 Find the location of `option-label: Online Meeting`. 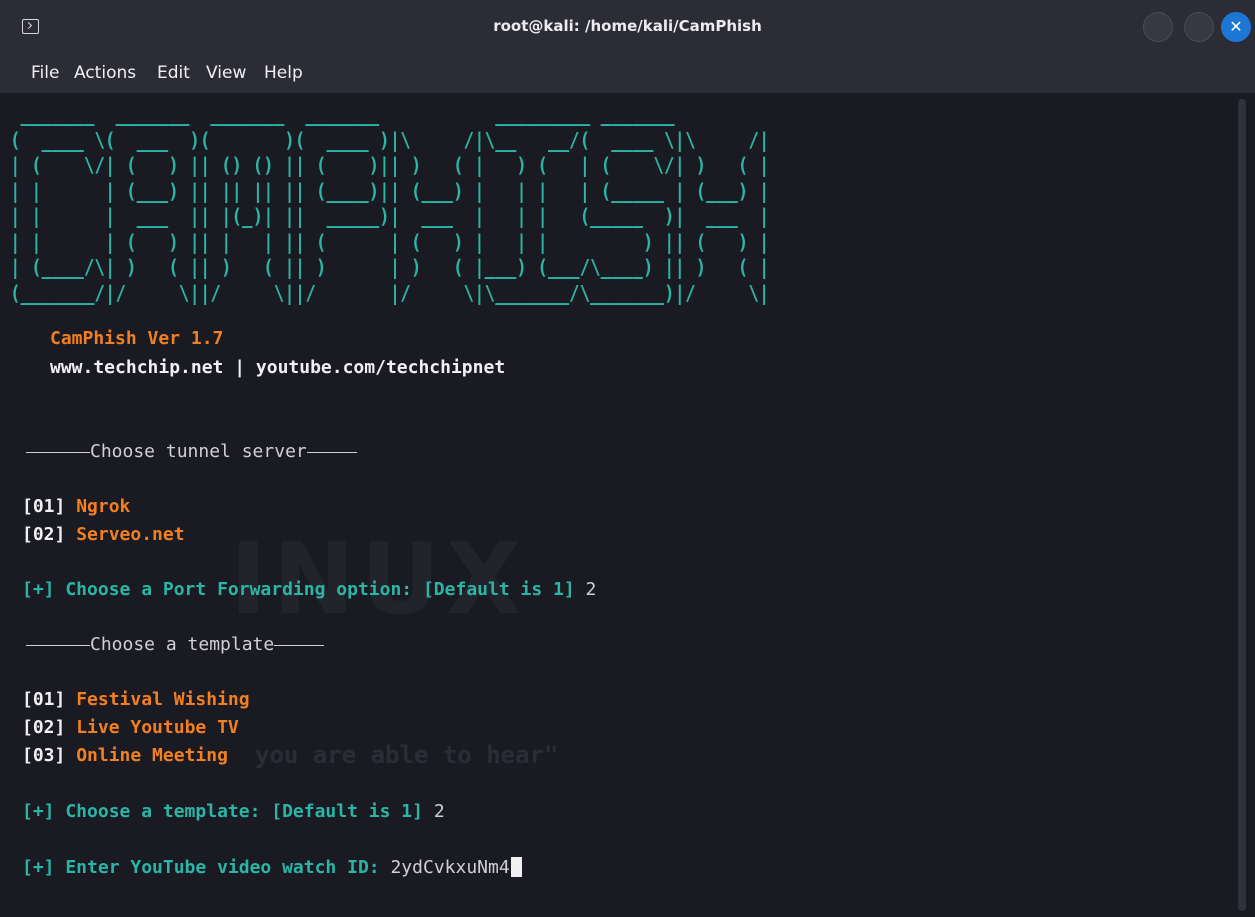

option-label: Online Meeting is located at coordinates (152, 755).